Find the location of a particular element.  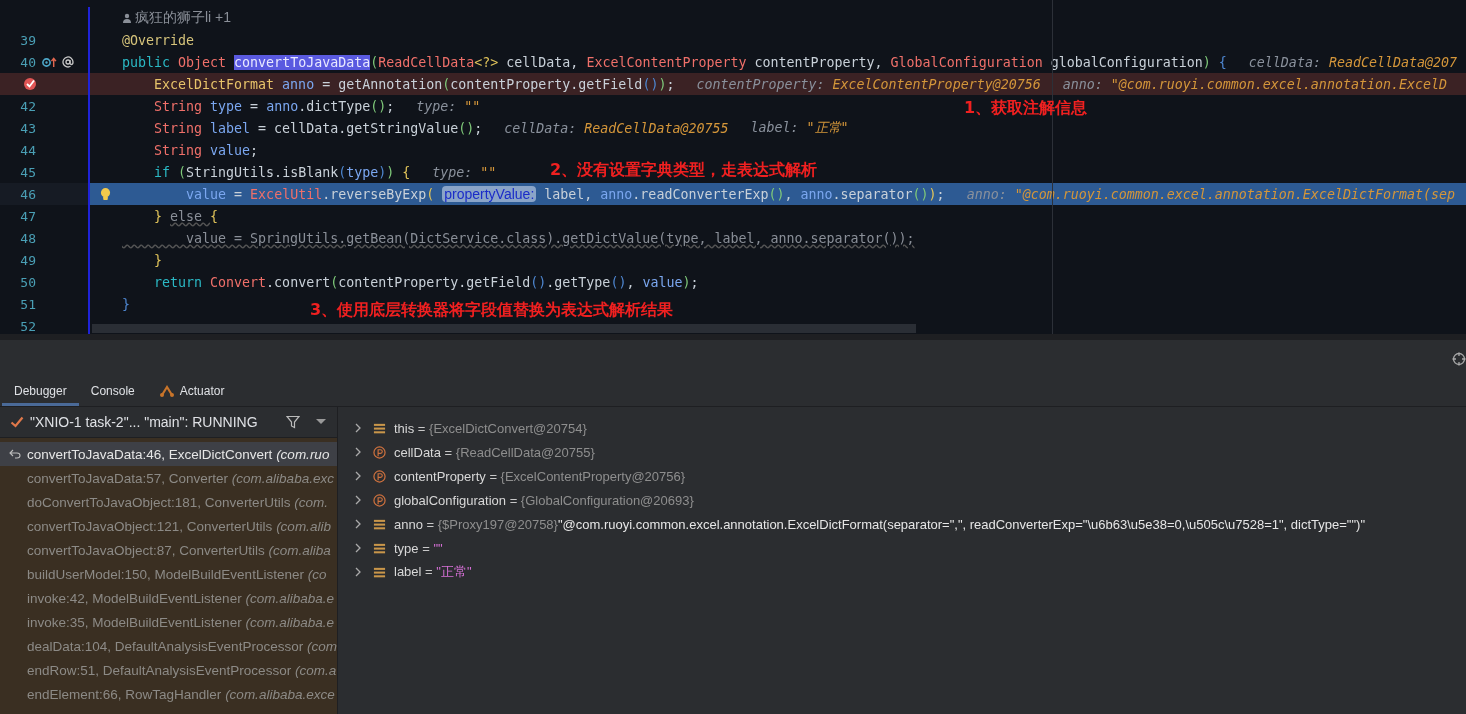

variable-entry: globalConfiguration = {GlobalConfiguration@20693} is located at coordinates (544, 500).